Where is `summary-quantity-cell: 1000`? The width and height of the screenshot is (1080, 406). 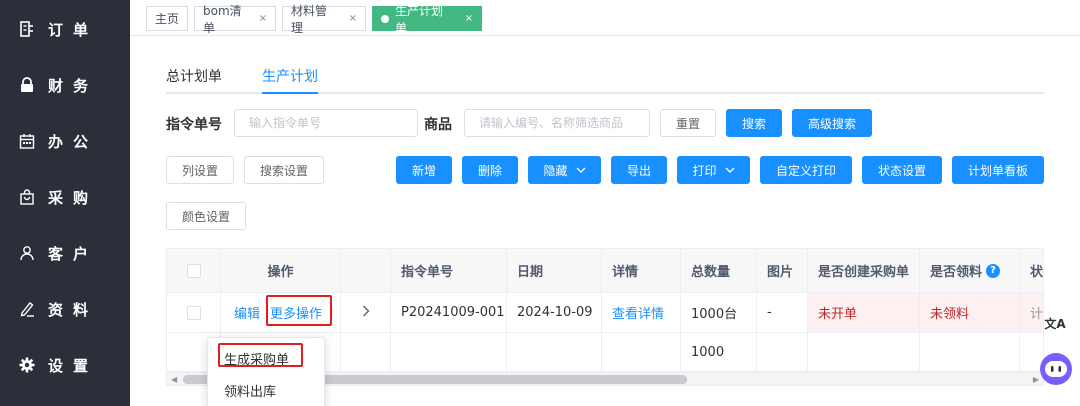
summary-quantity-cell: 1000 is located at coordinates (719, 352).